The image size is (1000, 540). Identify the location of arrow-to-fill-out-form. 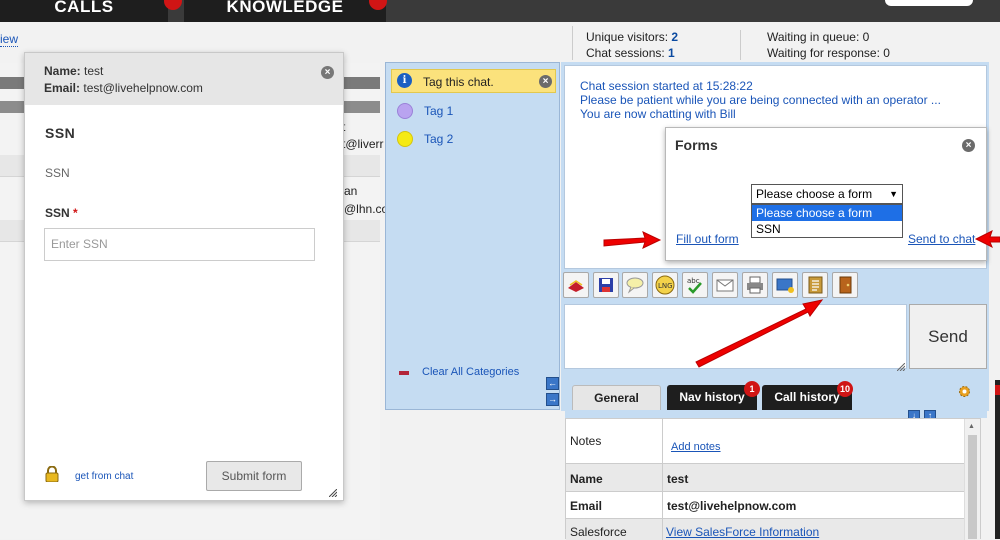
(632, 240).